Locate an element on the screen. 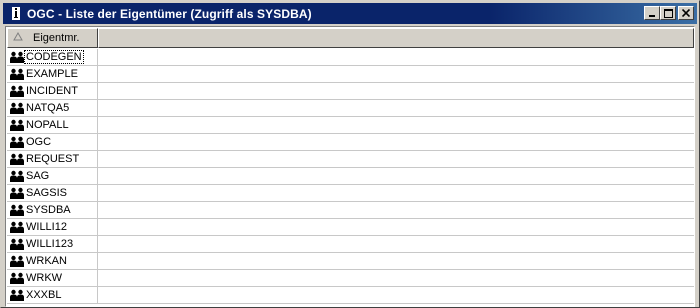 This screenshot has height=308, width=700. owner-cell: WRKAN is located at coordinates (52, 261).